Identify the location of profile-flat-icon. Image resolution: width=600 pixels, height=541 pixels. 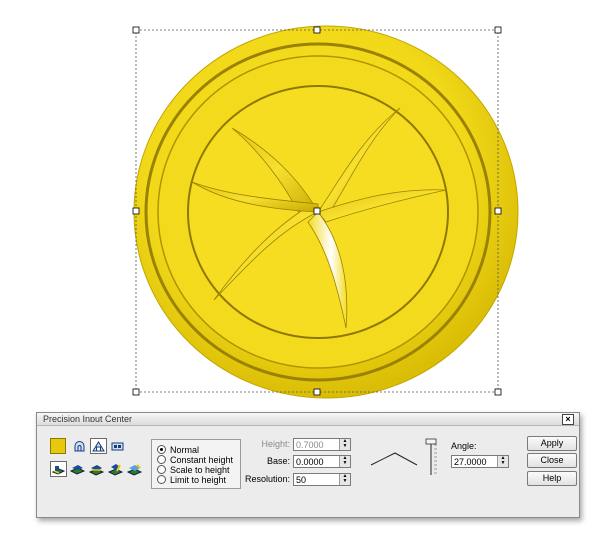
(117, 446).